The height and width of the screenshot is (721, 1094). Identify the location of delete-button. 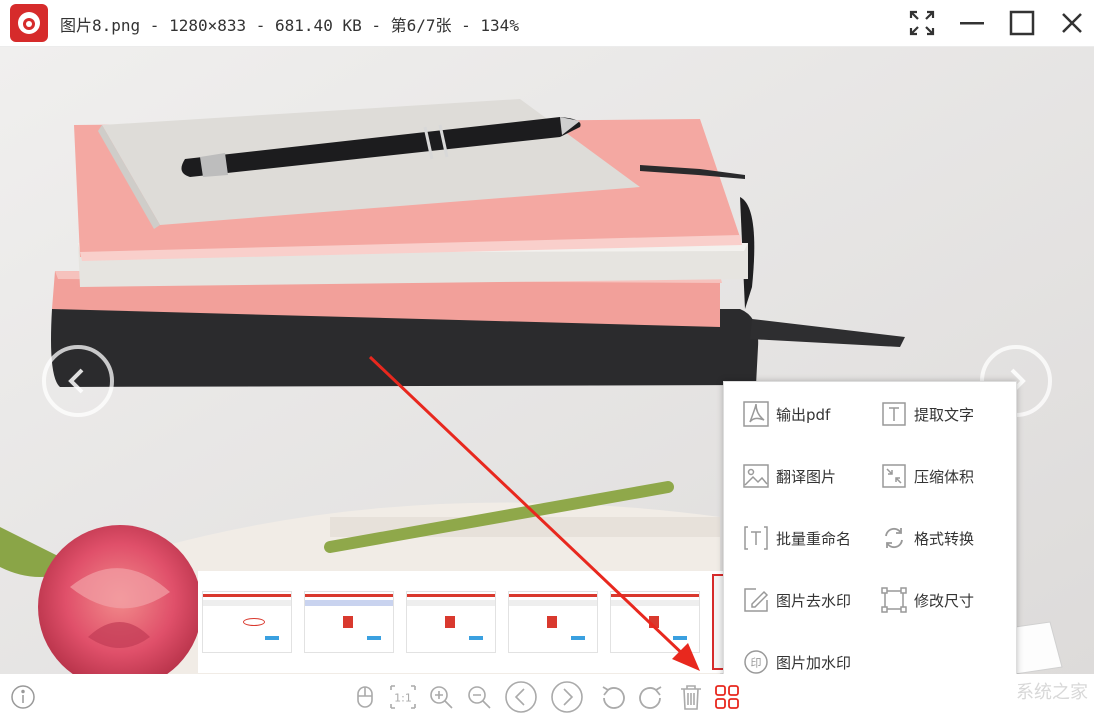
(691, 697).